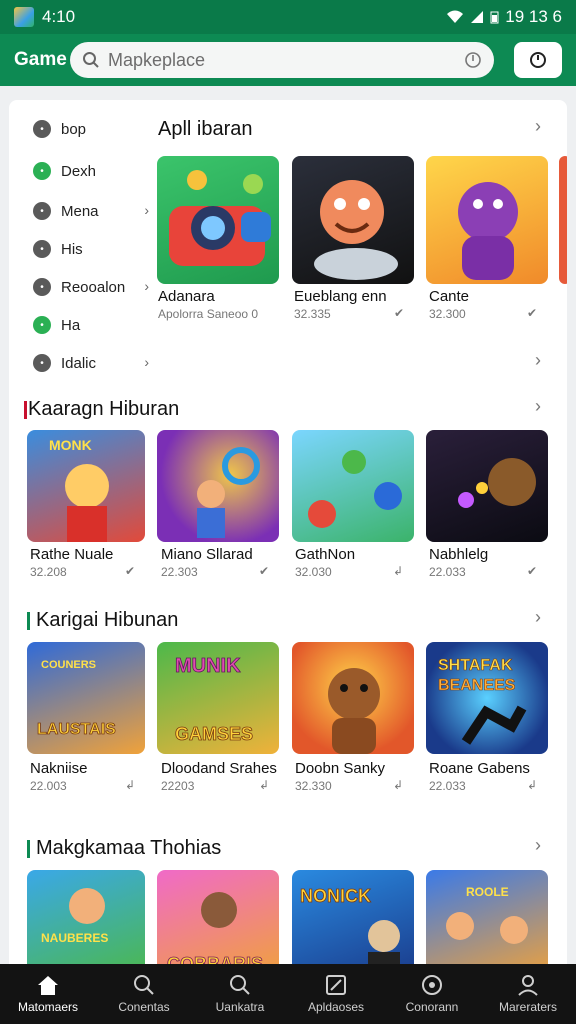 The image size is (576, 1024). What do you see at coordinates (83, 171) in the screenshot?
I see `sidebar-item: • Dexh` at bounding box center [83, 171].